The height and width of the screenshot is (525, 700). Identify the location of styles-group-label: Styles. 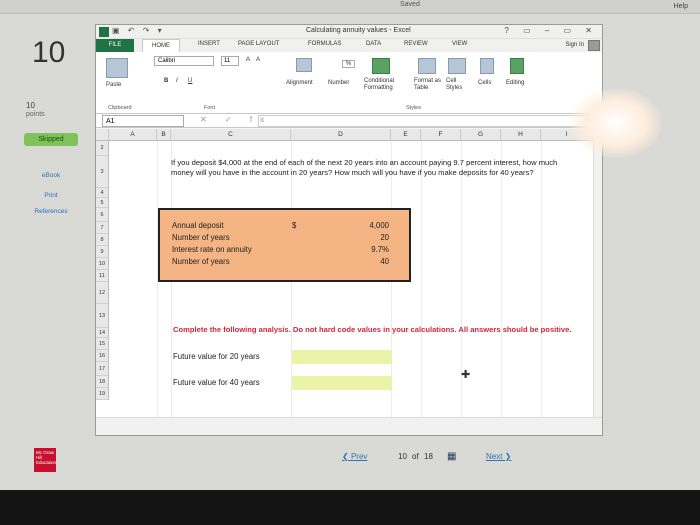
(413, 108).